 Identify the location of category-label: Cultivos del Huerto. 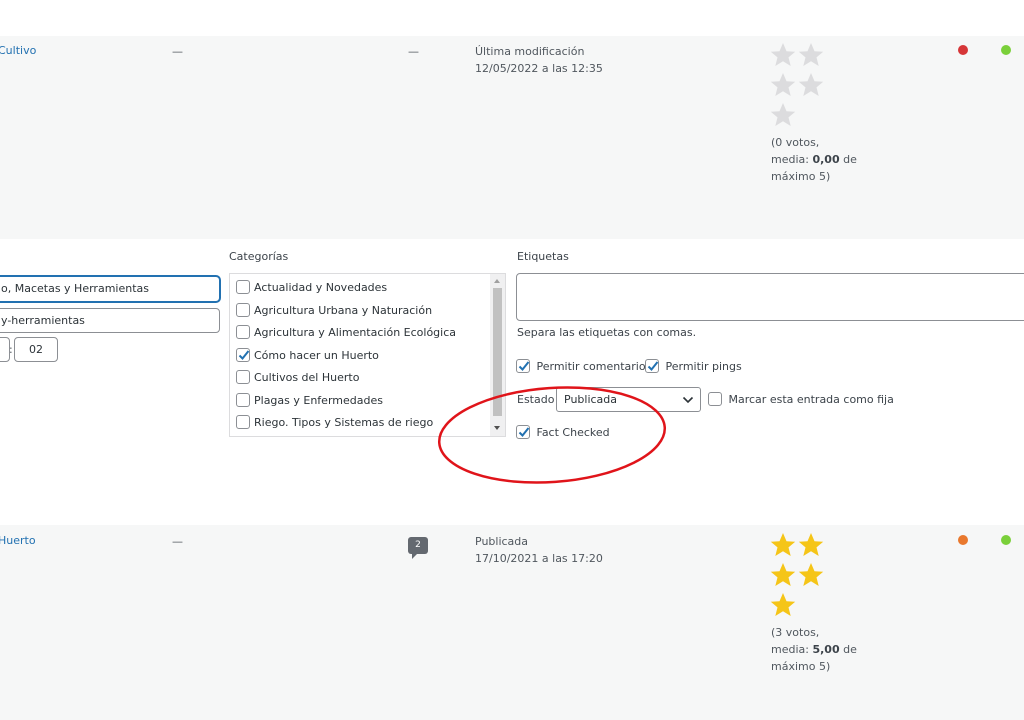
(307, 377).